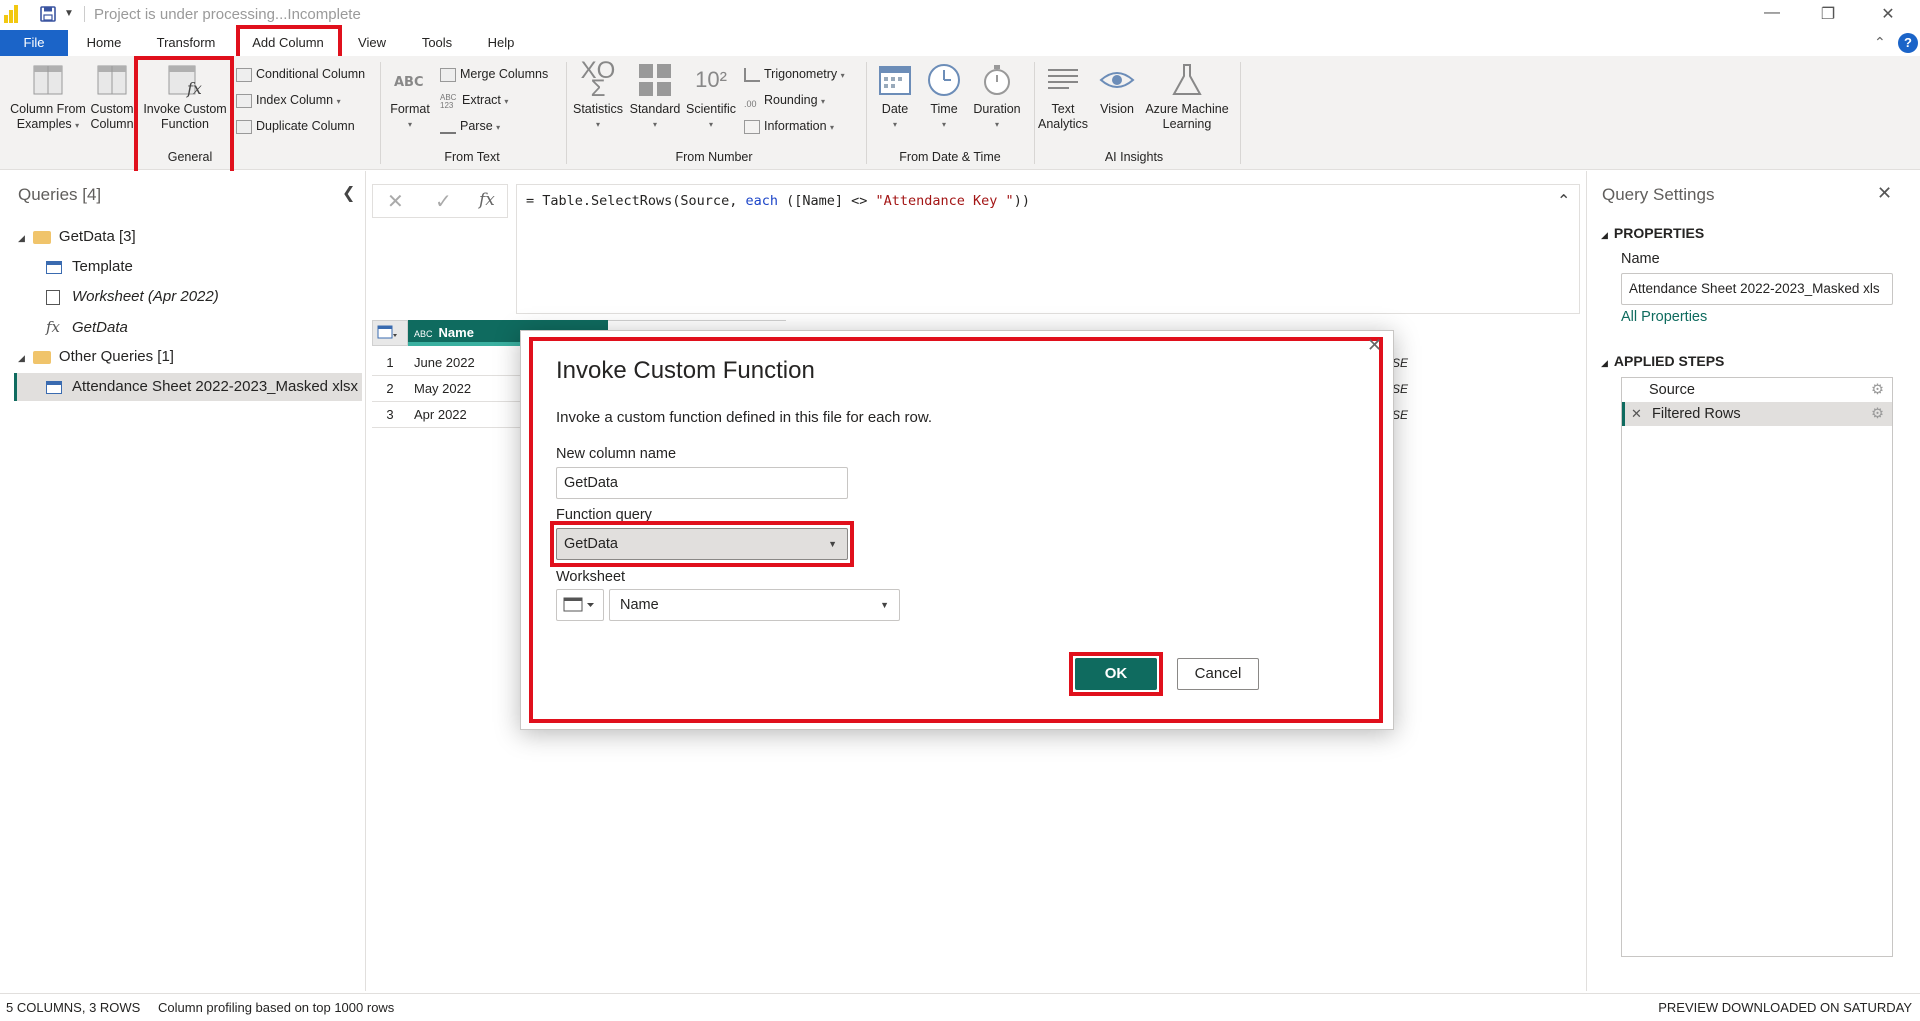  Describe the element at coordinates (702, 483) in the screenshot. I see `new-column-name-input: GetData` at that location.